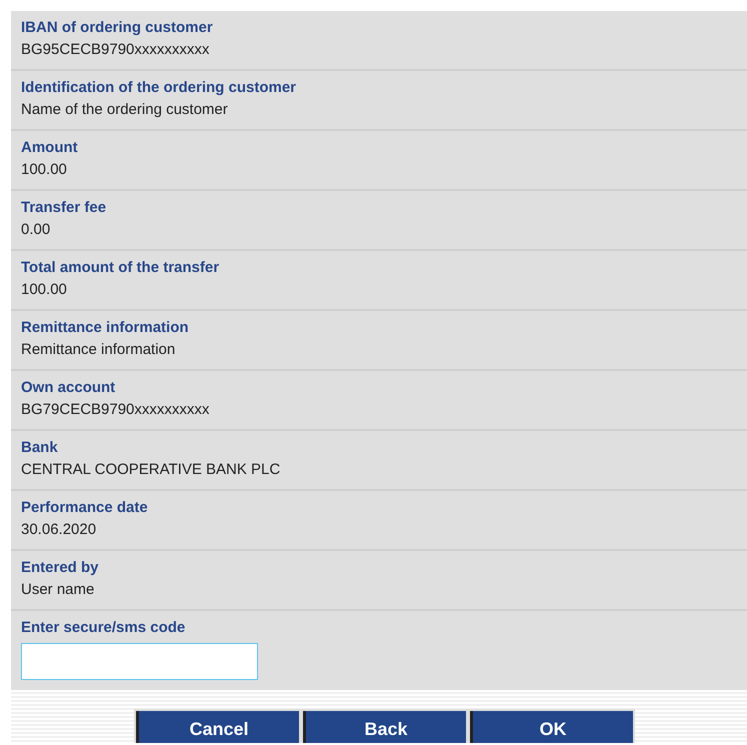 This screenshot has height=745, width=747. Describe the element at coordinates (57, 590) in the screenshot. I see `field-value: User name` at that location.